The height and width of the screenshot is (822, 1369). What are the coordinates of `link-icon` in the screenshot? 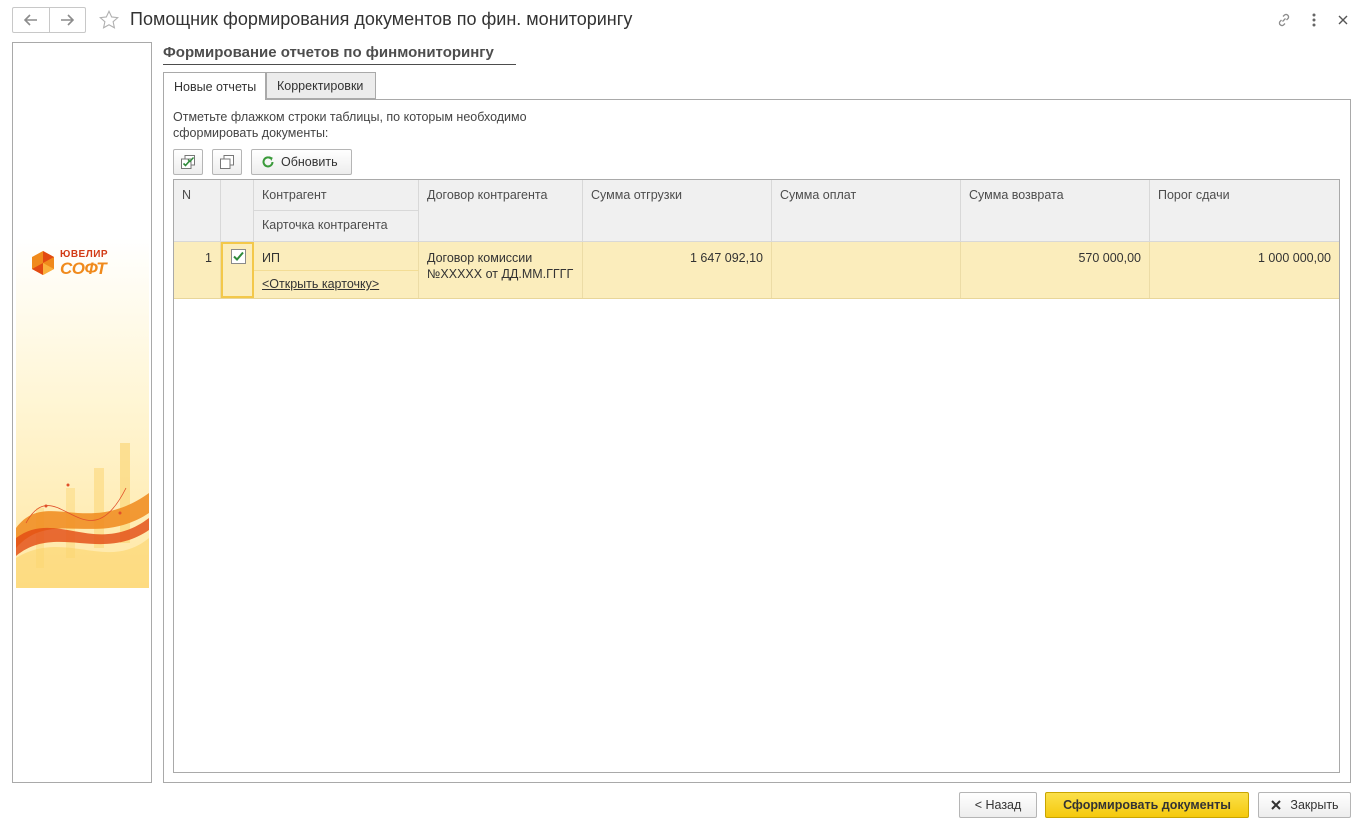 It's located at (1284, 20).